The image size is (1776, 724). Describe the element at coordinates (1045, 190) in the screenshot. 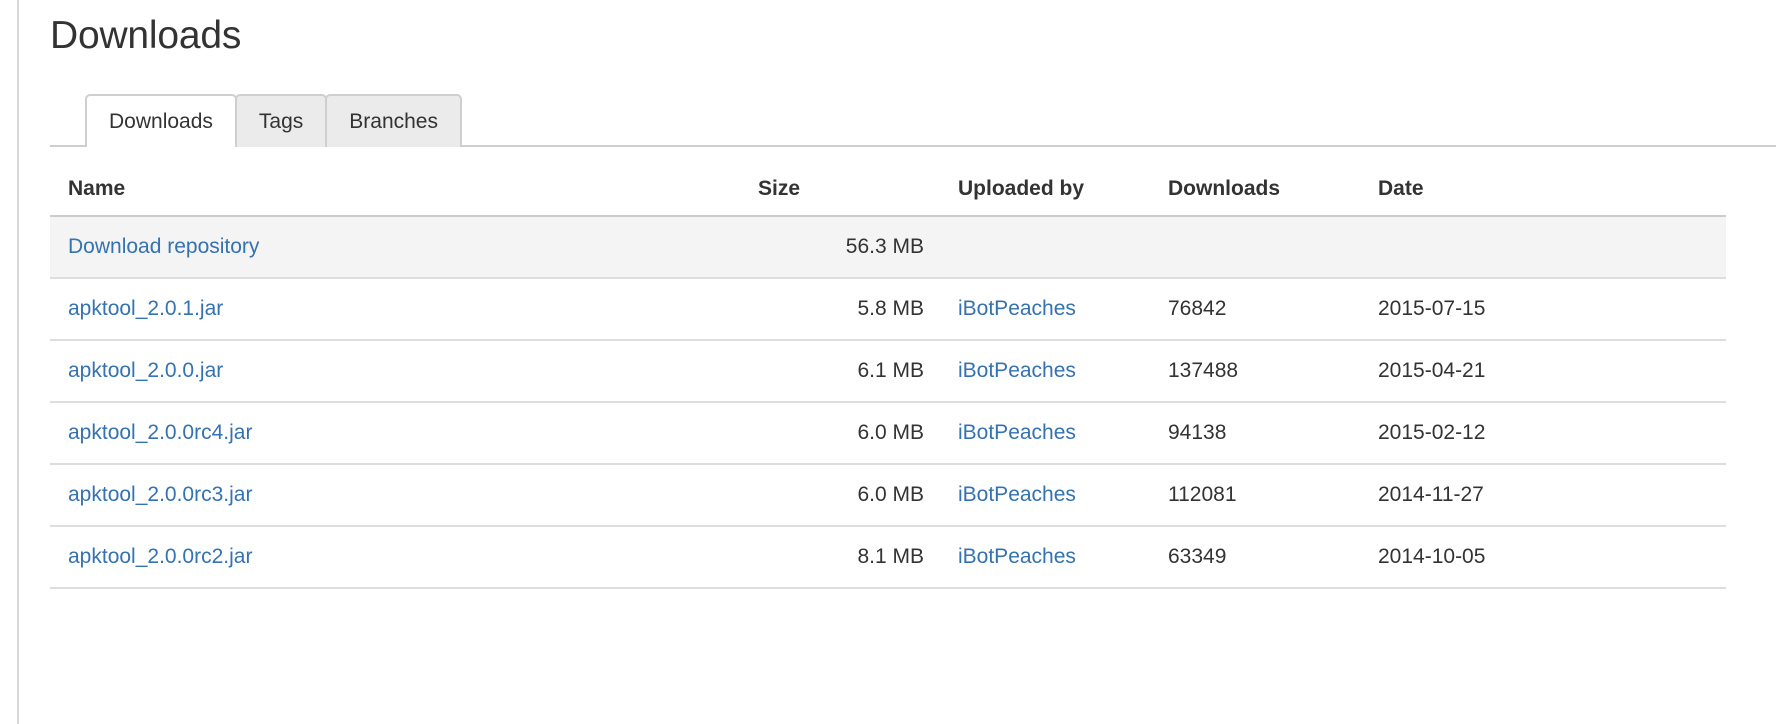

I see `column-header-uploaded-by: Uploaded by` at that location.